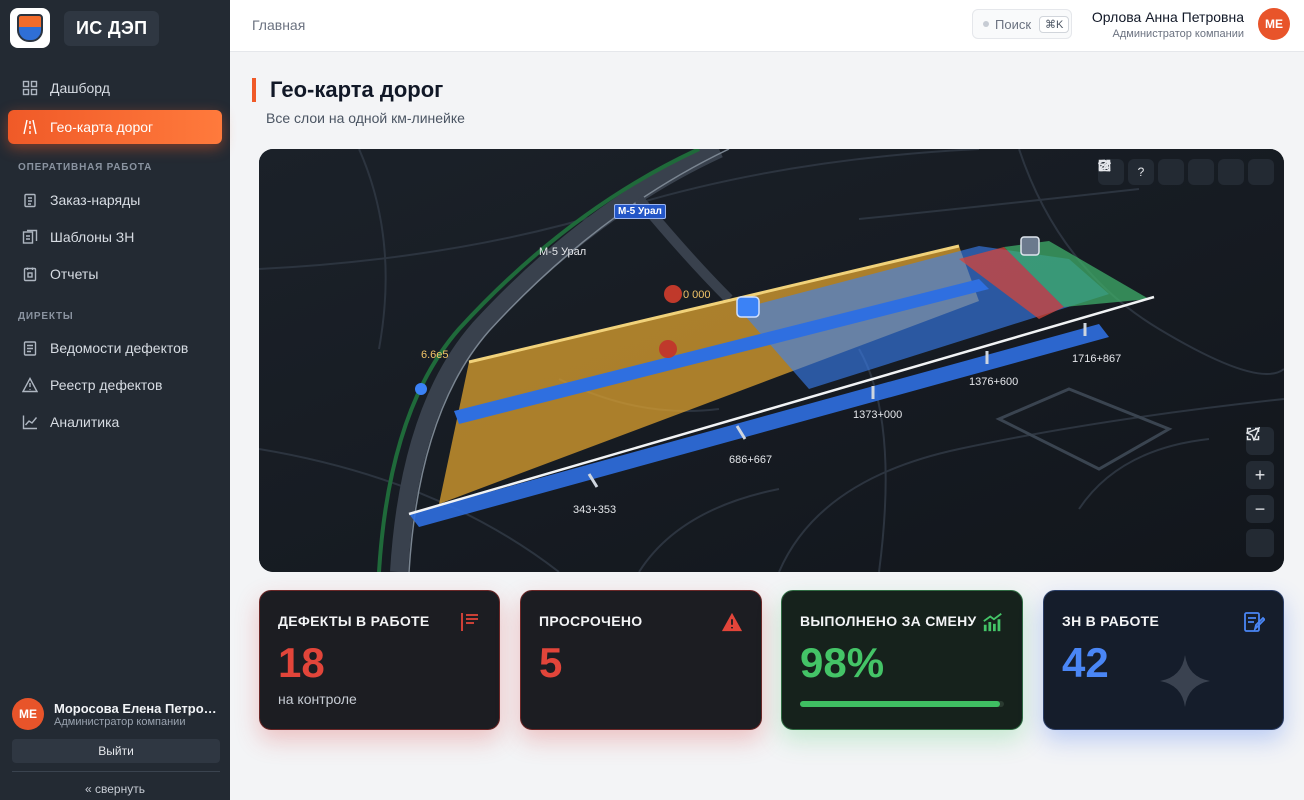  What do you see at coordinates (278, 25) in the screenshot?
I see `breadcrumb: Главная` at bounding box center [278, 25].